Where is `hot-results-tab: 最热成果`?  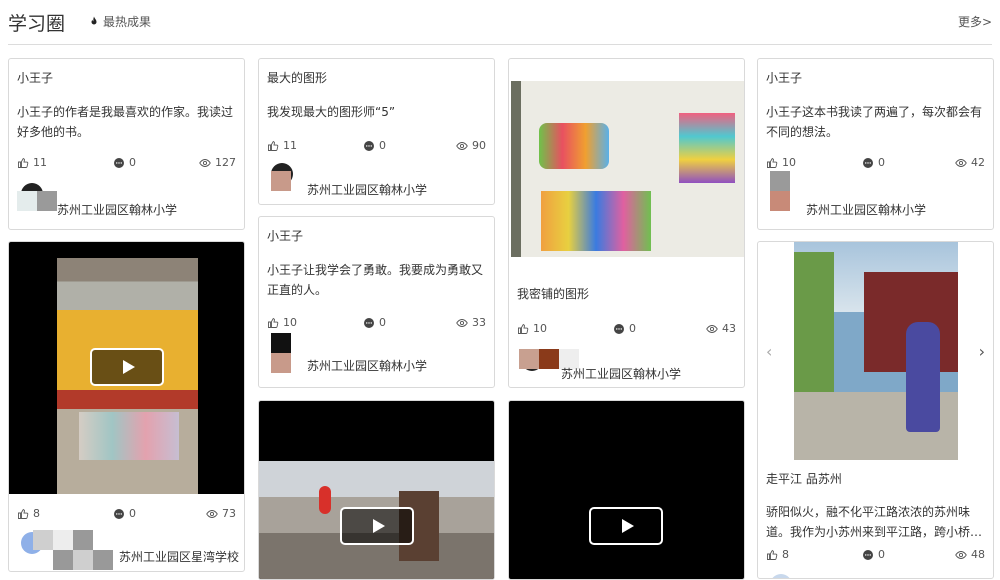 hot-results-tab: 最热成果 is located at coordinates (119, 21).